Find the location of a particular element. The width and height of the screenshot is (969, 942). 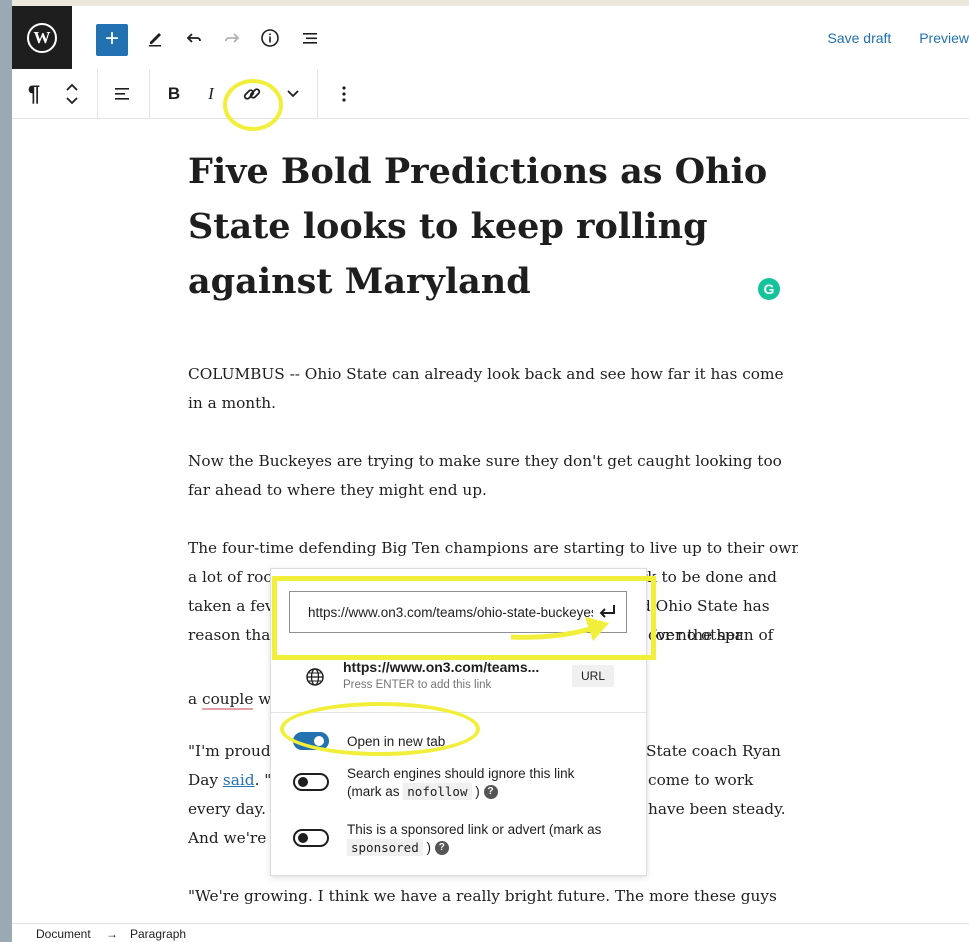

block-type-button: ¶ is located at coordinates (34, 93).